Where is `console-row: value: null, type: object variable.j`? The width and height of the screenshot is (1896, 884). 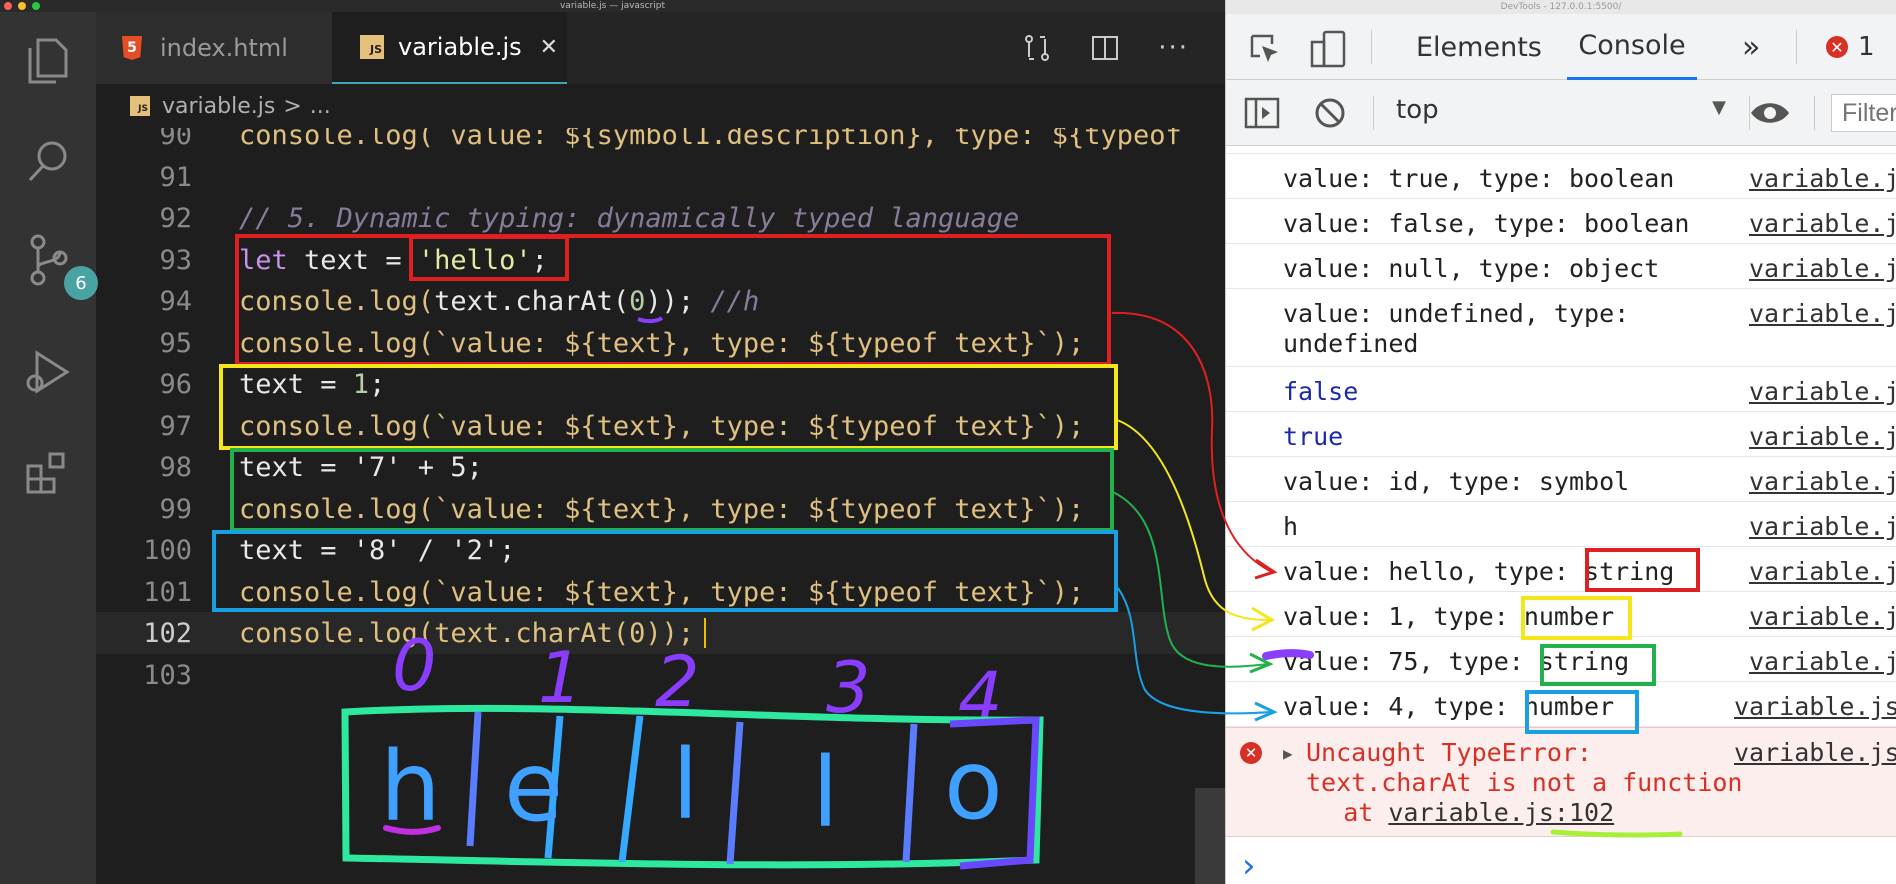
console-row: value: null, type: object variable.j is located at coordinates (1561, 266).